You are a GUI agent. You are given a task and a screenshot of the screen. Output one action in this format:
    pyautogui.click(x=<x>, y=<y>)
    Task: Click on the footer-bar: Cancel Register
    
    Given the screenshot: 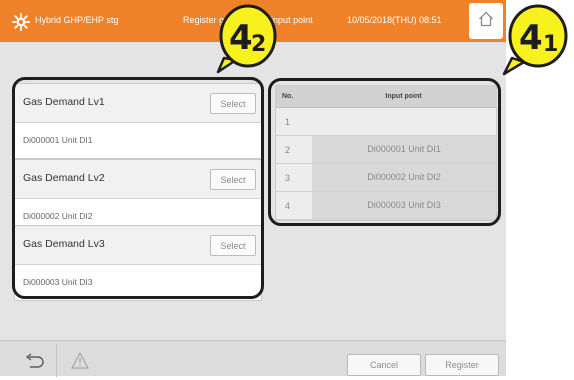 What is the action you would take?
    pyautogui.click(x=253, y=358)
    